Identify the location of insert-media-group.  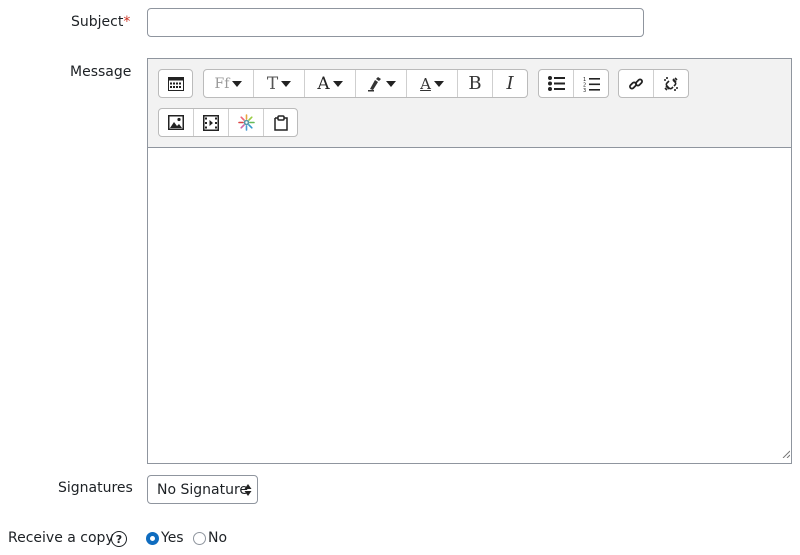
(228, 122).